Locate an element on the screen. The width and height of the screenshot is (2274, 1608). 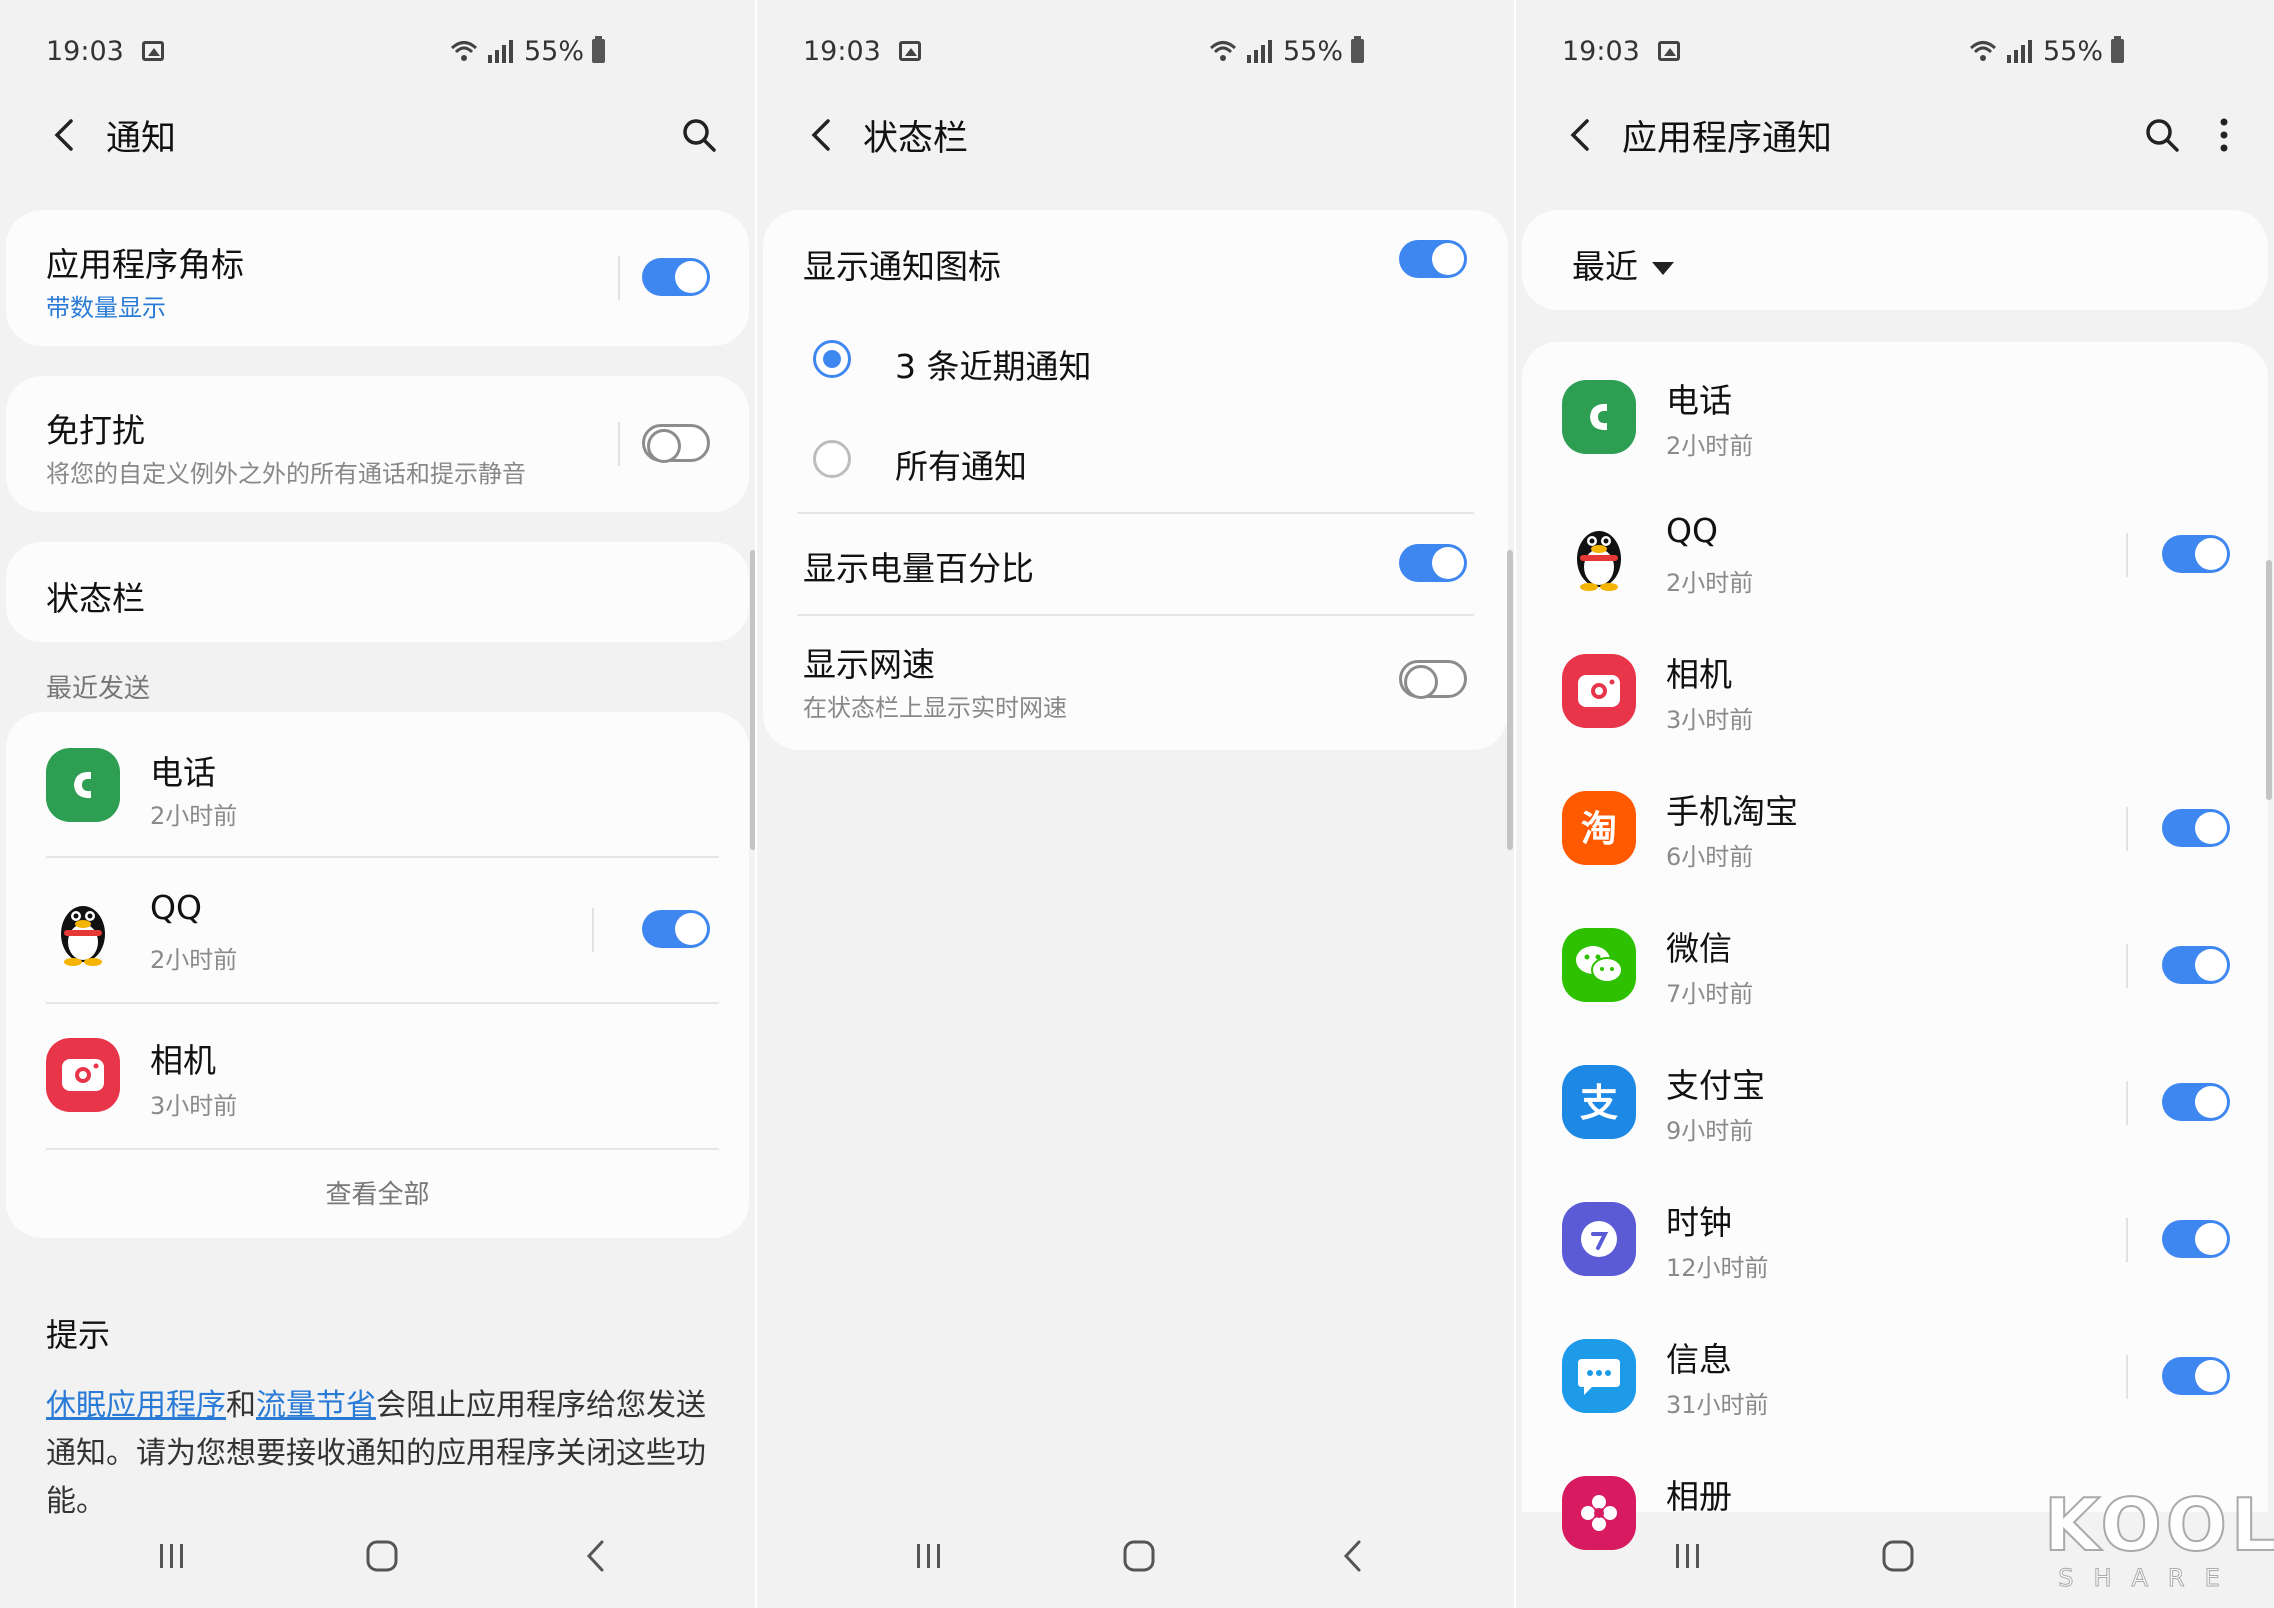
radio-option-all: 所有通知 is located at coordinates (1135, 460).